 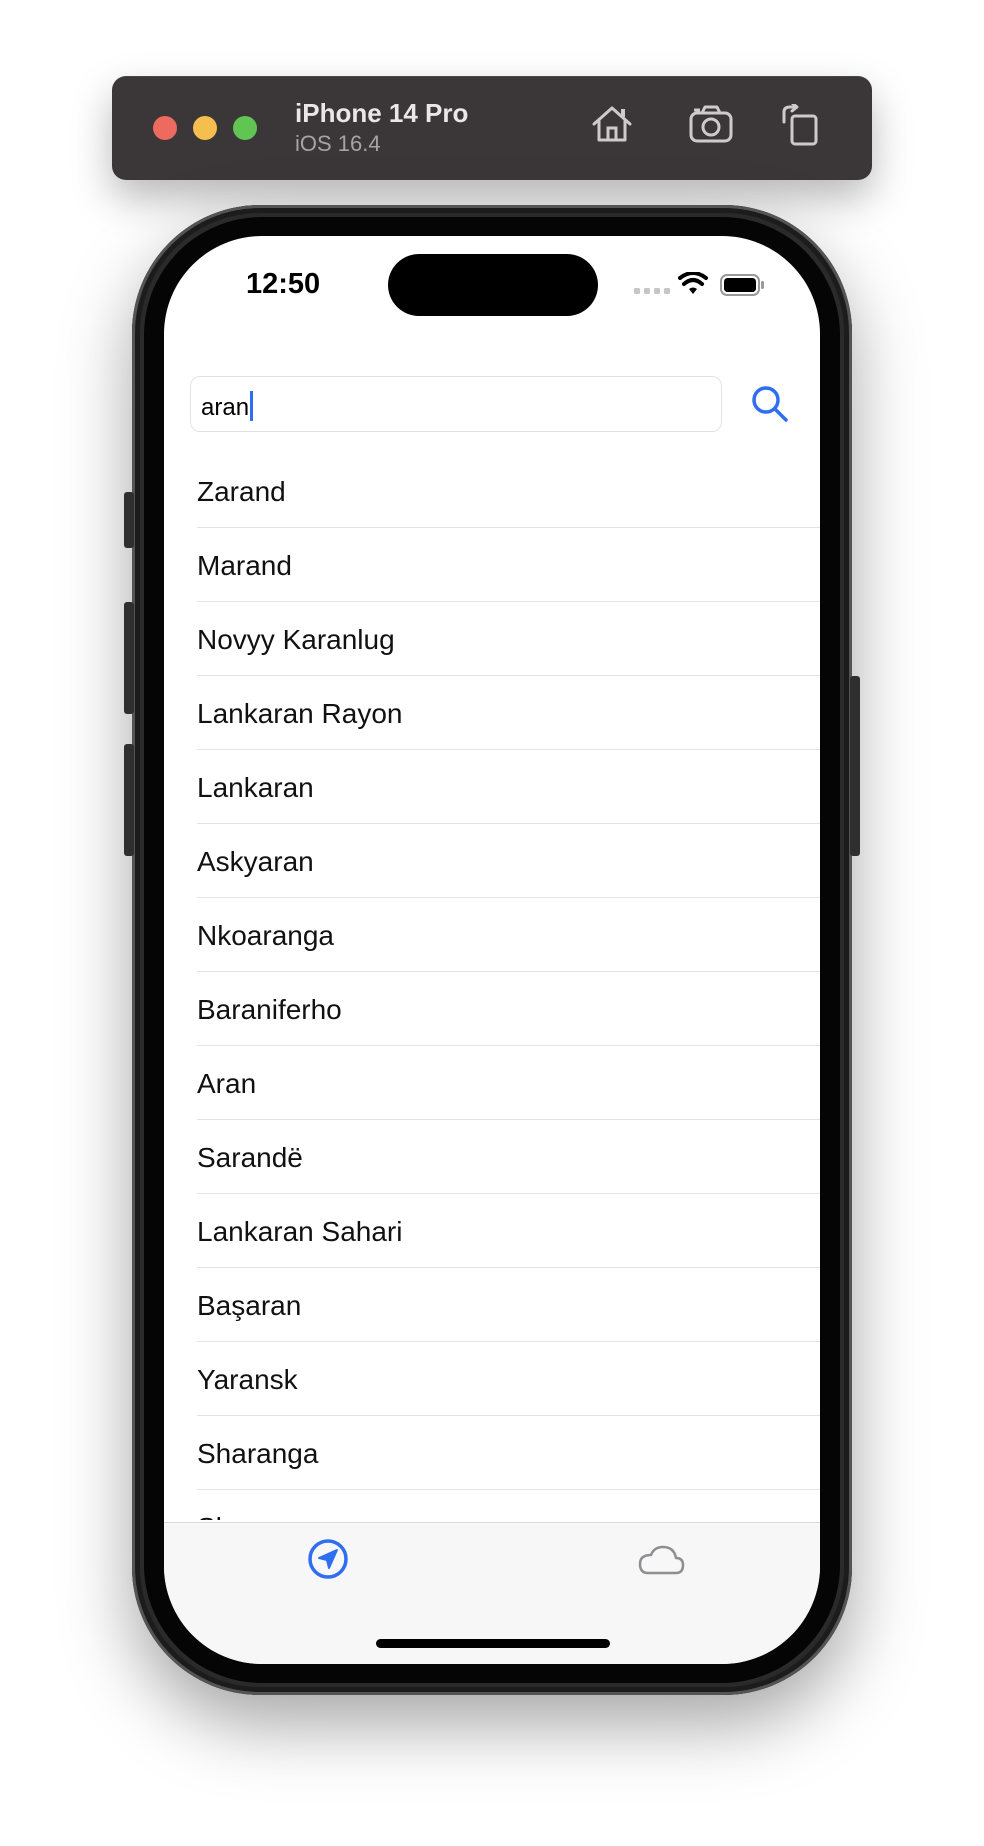 I want to click on list-item-label: Aran, so click(x=227, y=1083).